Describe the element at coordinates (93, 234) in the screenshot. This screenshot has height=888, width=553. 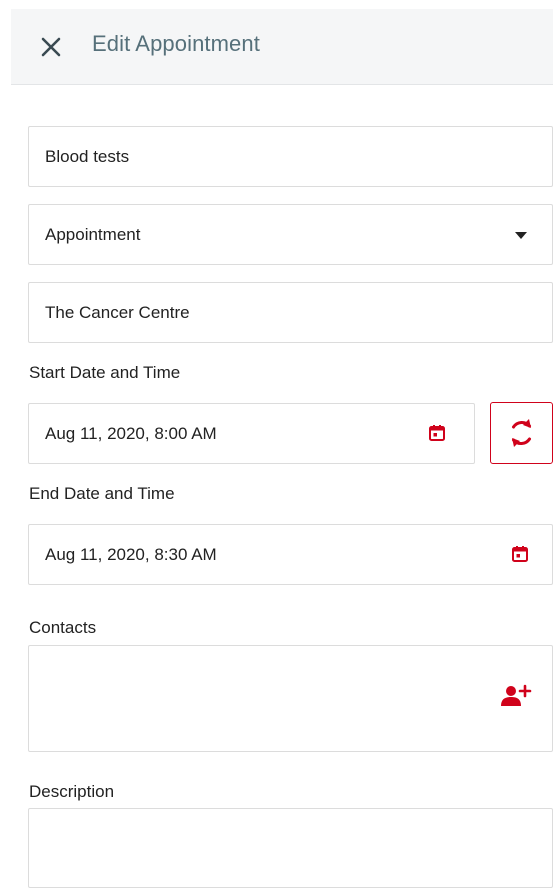
I see `type-select-value: Appointment` at that location.